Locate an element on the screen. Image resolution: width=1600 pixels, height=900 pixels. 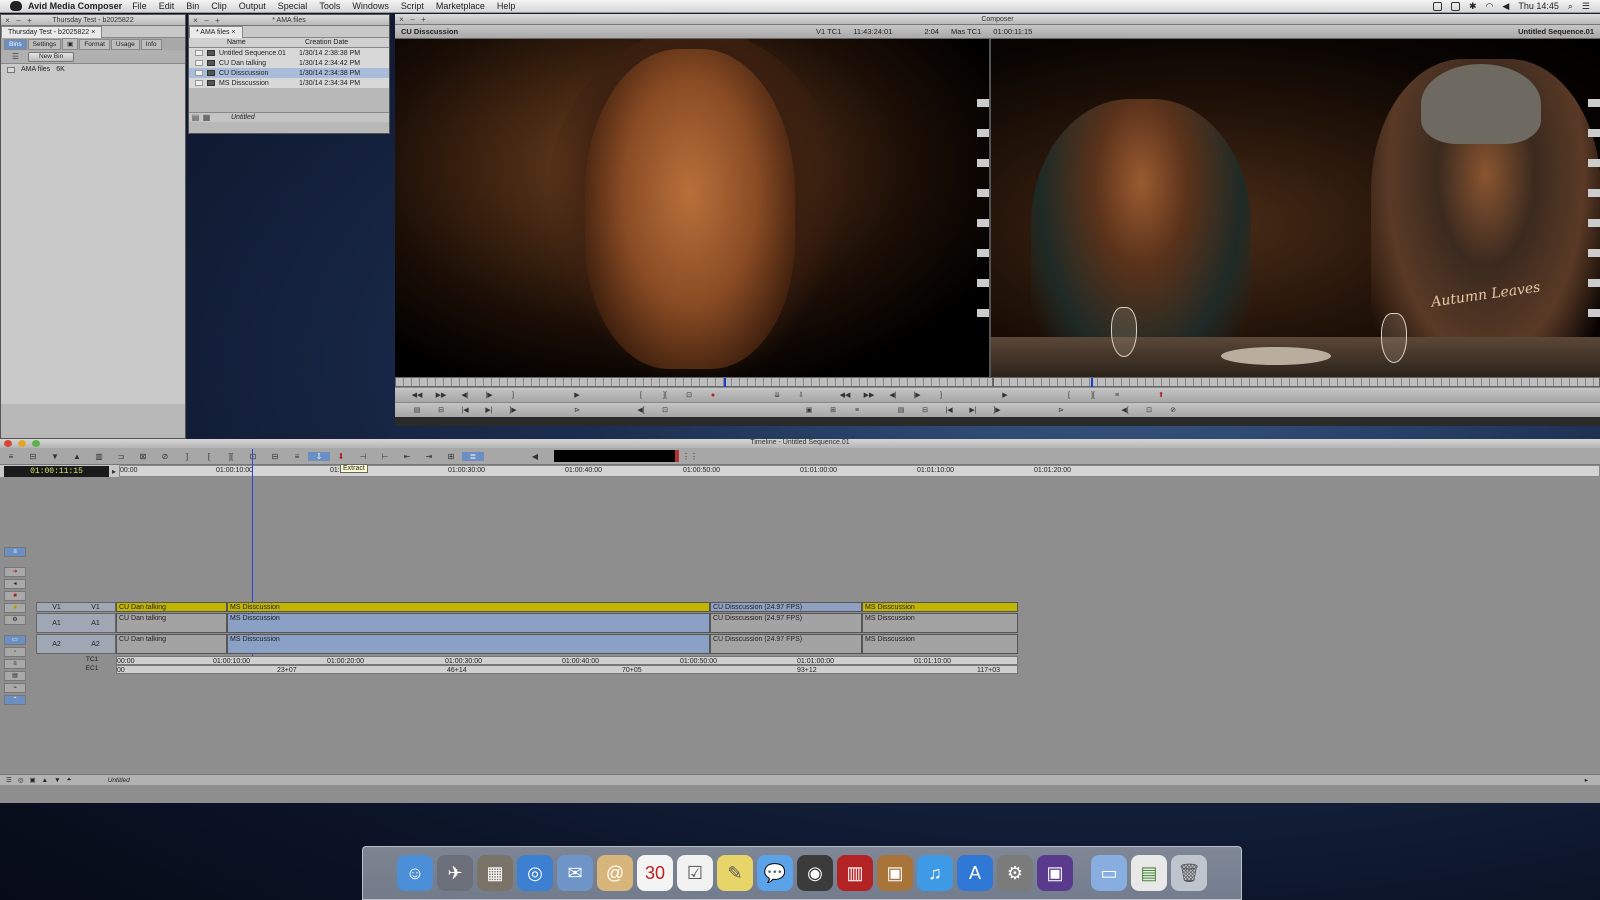
add-edit-button: ◀[ is located at coordinates (641, 410).